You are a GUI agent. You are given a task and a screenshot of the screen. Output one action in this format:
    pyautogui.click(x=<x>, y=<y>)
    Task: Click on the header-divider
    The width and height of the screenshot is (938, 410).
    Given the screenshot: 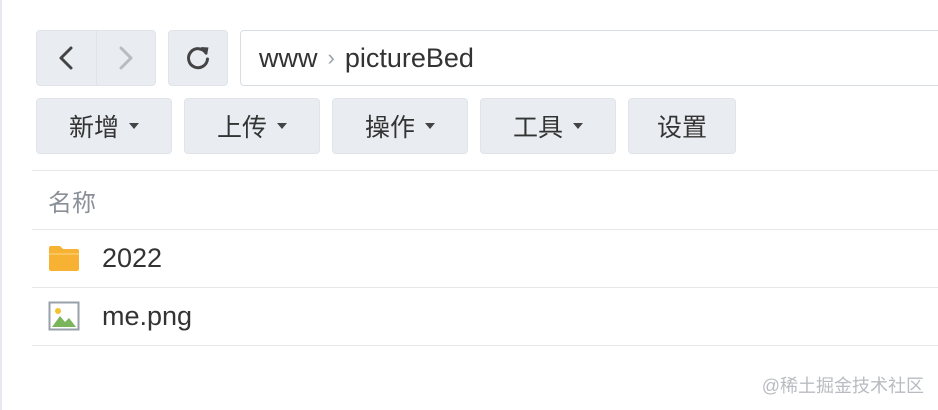 What is the action you would take?
    pyautogui.click(x=485, y=229)
    